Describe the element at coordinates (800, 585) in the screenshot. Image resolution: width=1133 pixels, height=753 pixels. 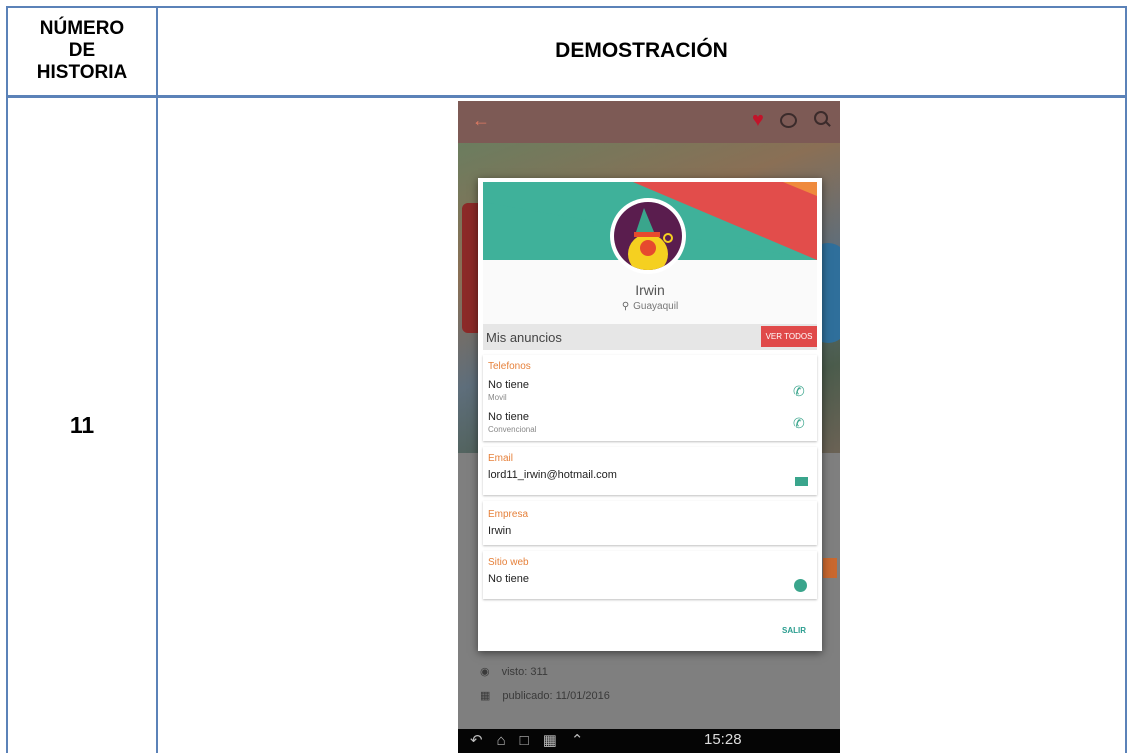
I see `globe-icon` at that location.